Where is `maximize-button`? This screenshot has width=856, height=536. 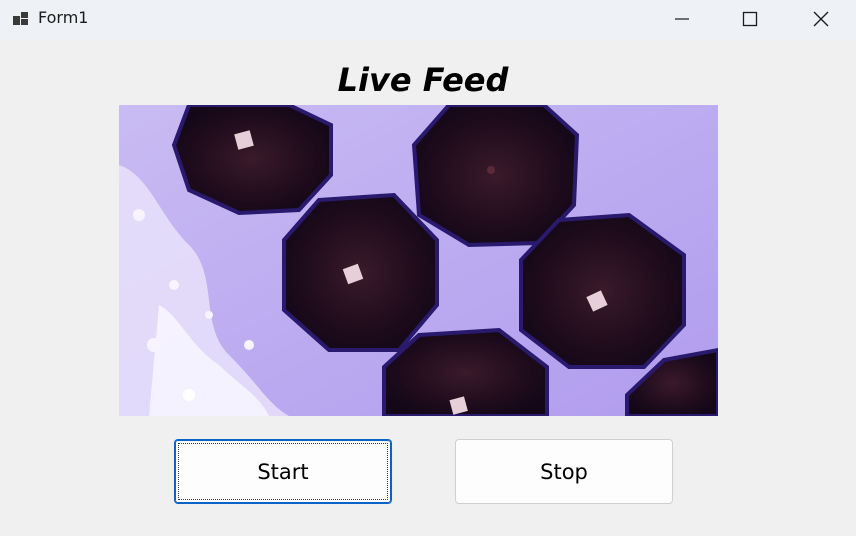
maximize-button is located at coordinates (750, 19).